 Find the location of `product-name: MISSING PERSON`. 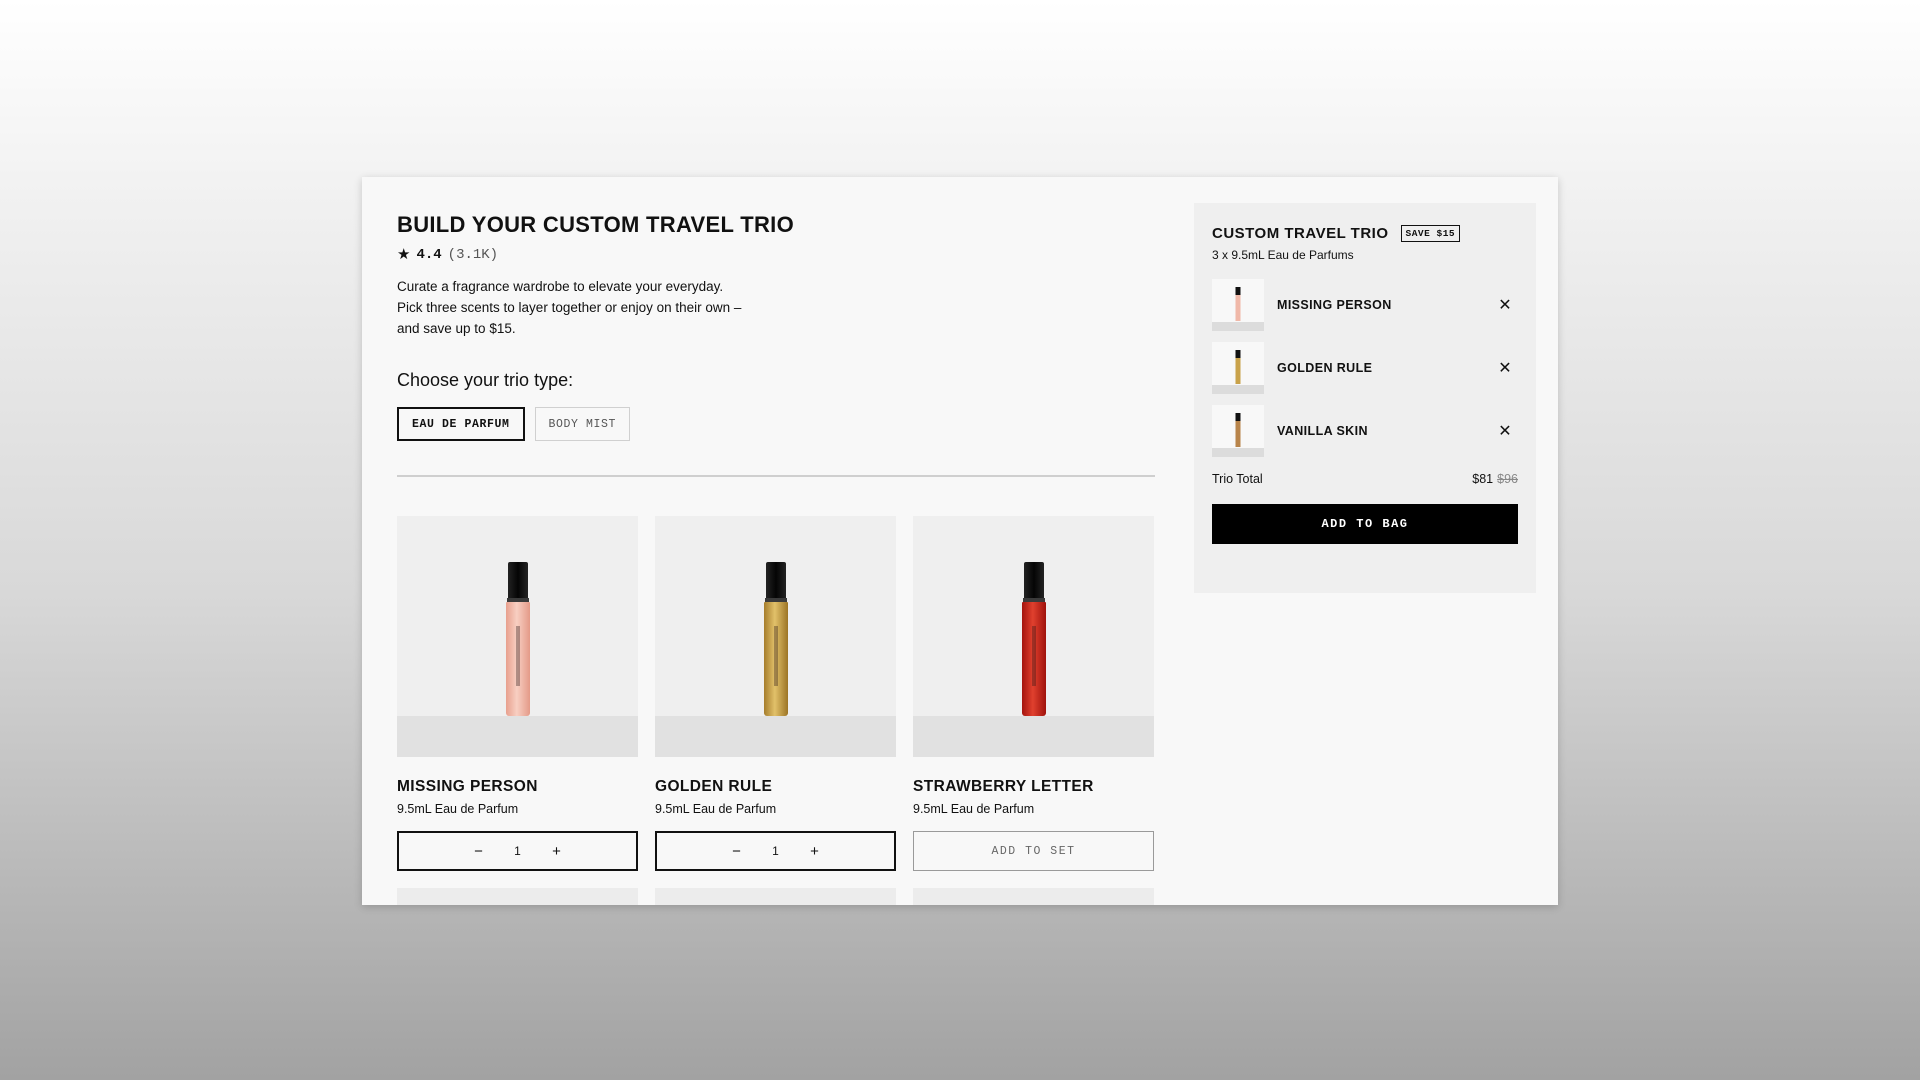

product-name: MISSING PERSON is located at coordinates (517, 787).